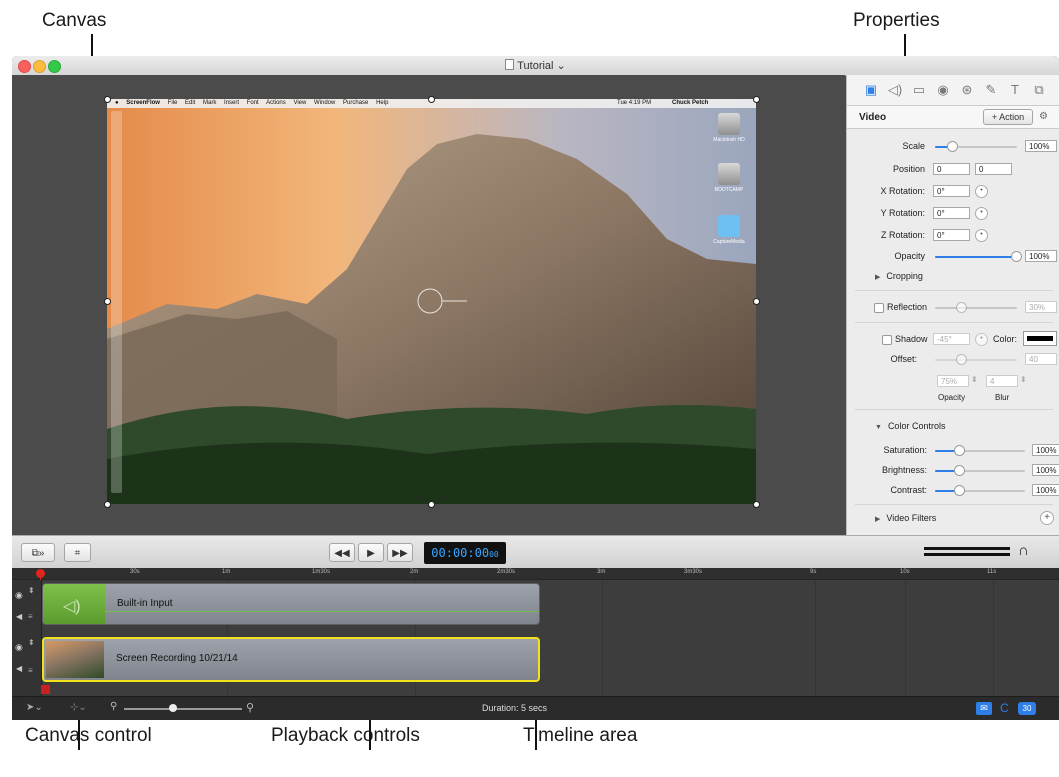 Image resolution: width=1059 pixels, height=777 pixels. I want to click on reflection-slider-knob, so click(961, 307).